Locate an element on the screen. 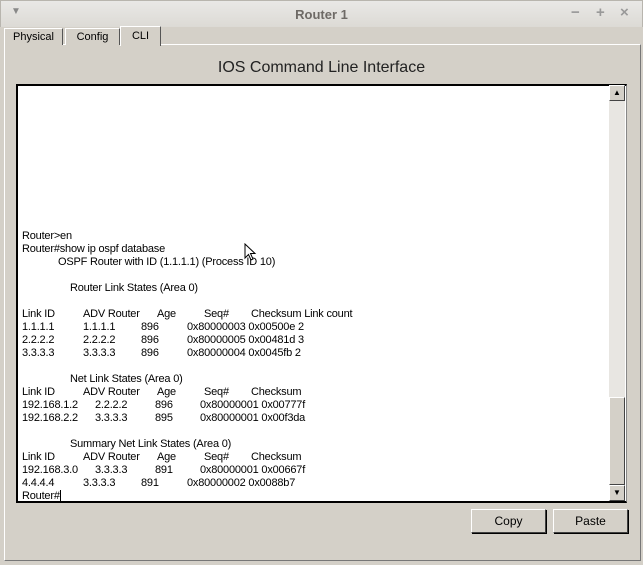 This screenshot has width=643, height=565. page-title: IOS Command Line Interface is located at coordinates (321, 67).